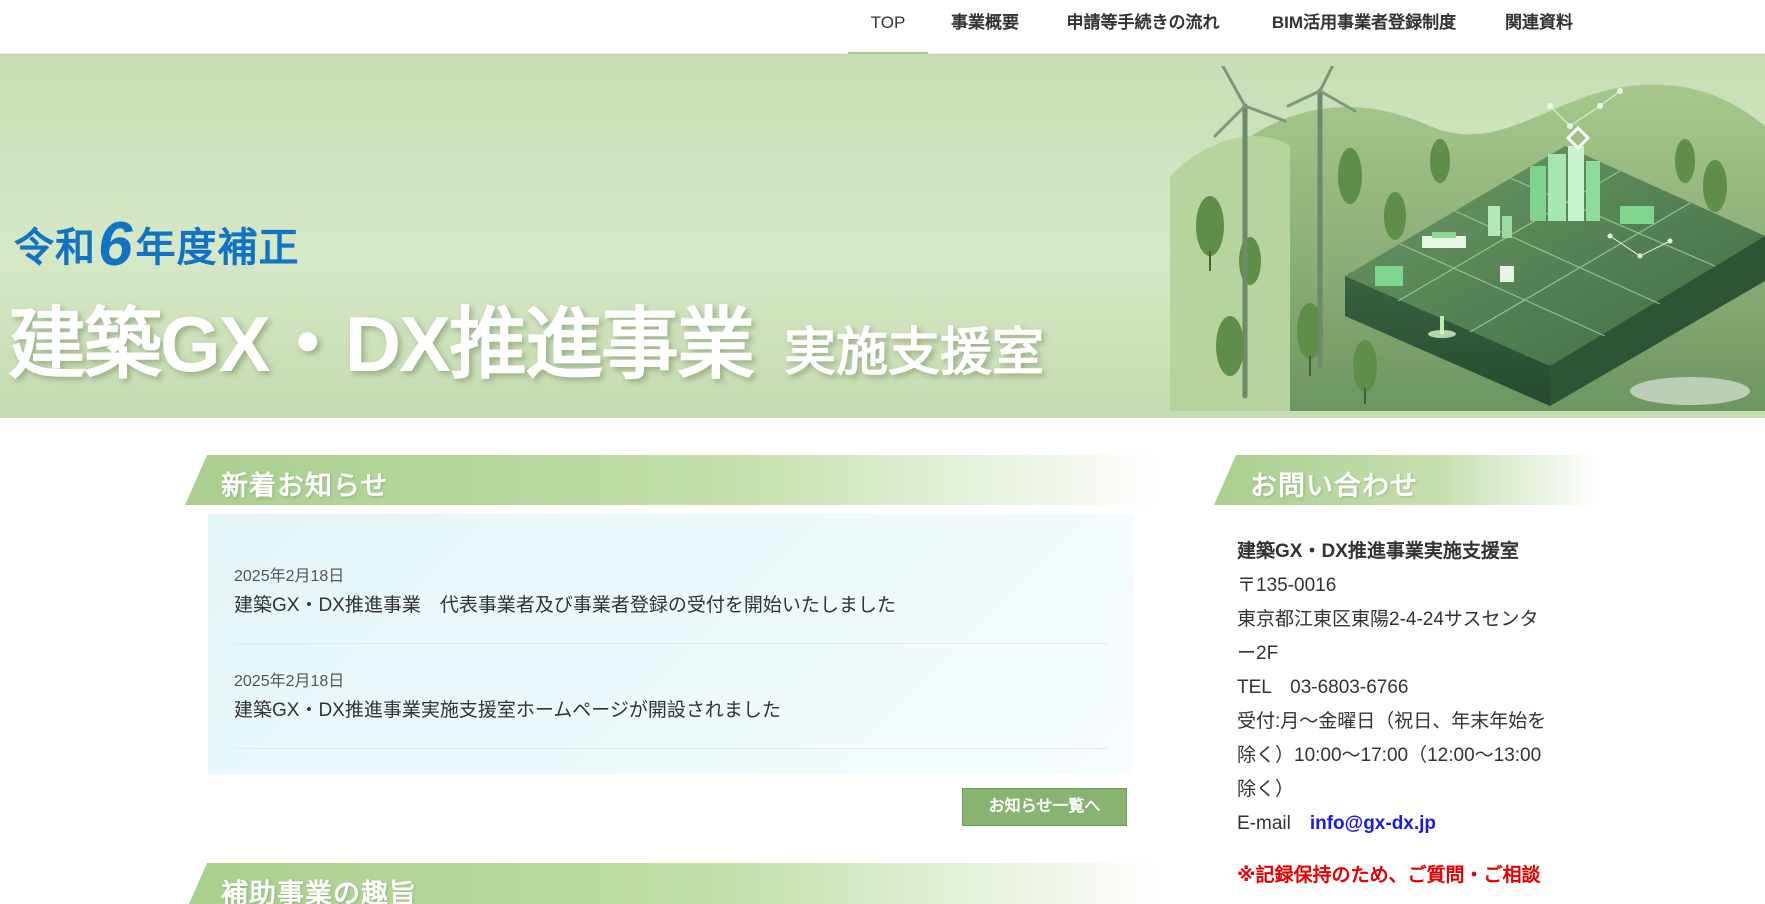 This screenshot has width=1765, height=904. What do you see at coordinates (381, 344) in the screenshot?
I see `hero-title: 建築GX・DX推進事業` at bounding box center [381, 344].